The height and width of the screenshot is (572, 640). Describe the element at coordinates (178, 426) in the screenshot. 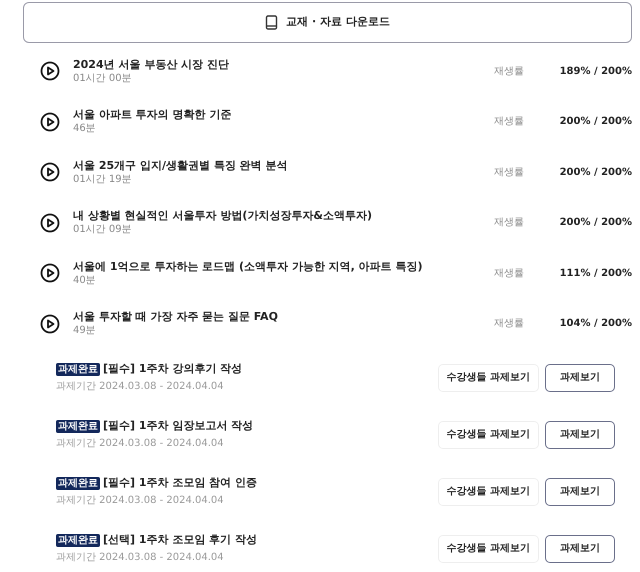

I see `assignment-title: [필수] 1주차 임장보고서 작성` at that location.